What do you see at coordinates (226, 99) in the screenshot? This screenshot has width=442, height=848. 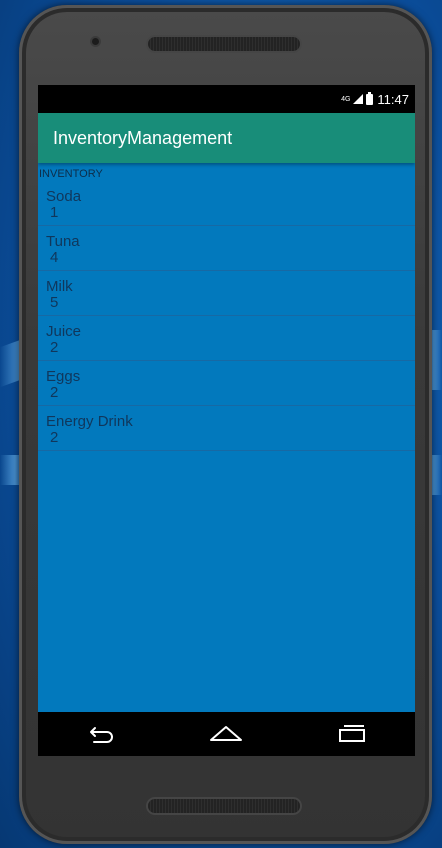 I see `status-bar: 4G 11:47` at bounding box center [226, 99].